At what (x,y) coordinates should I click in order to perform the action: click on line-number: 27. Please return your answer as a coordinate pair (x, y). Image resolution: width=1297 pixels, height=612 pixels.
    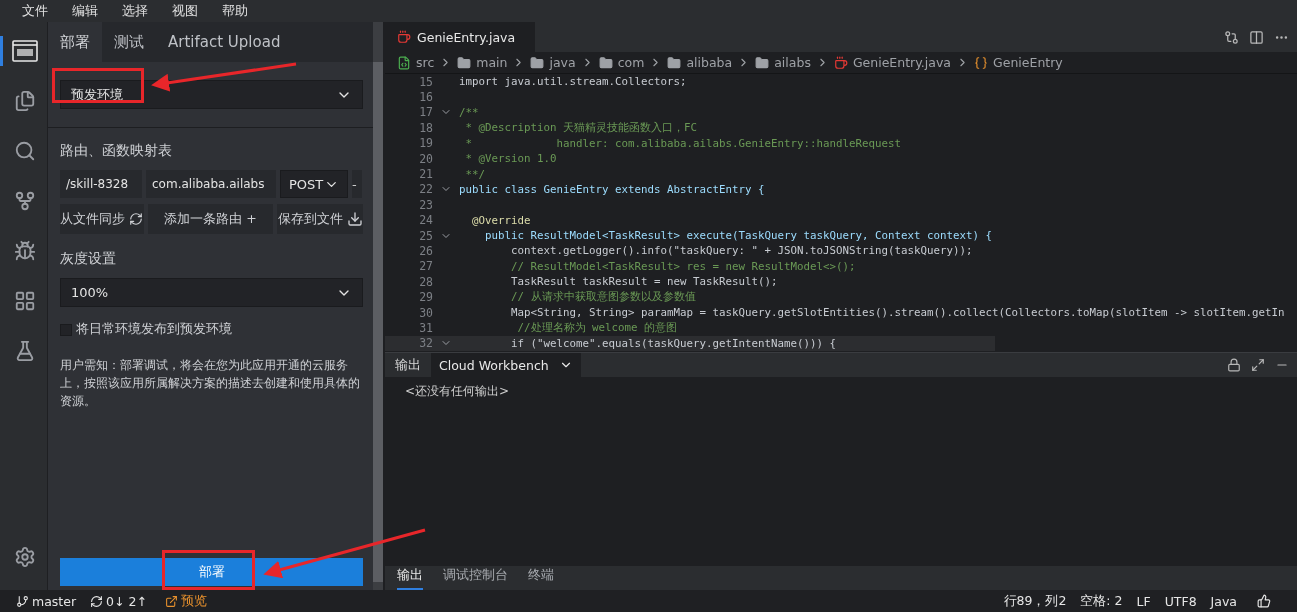
    Looking at the image, I should click on (425, 266).